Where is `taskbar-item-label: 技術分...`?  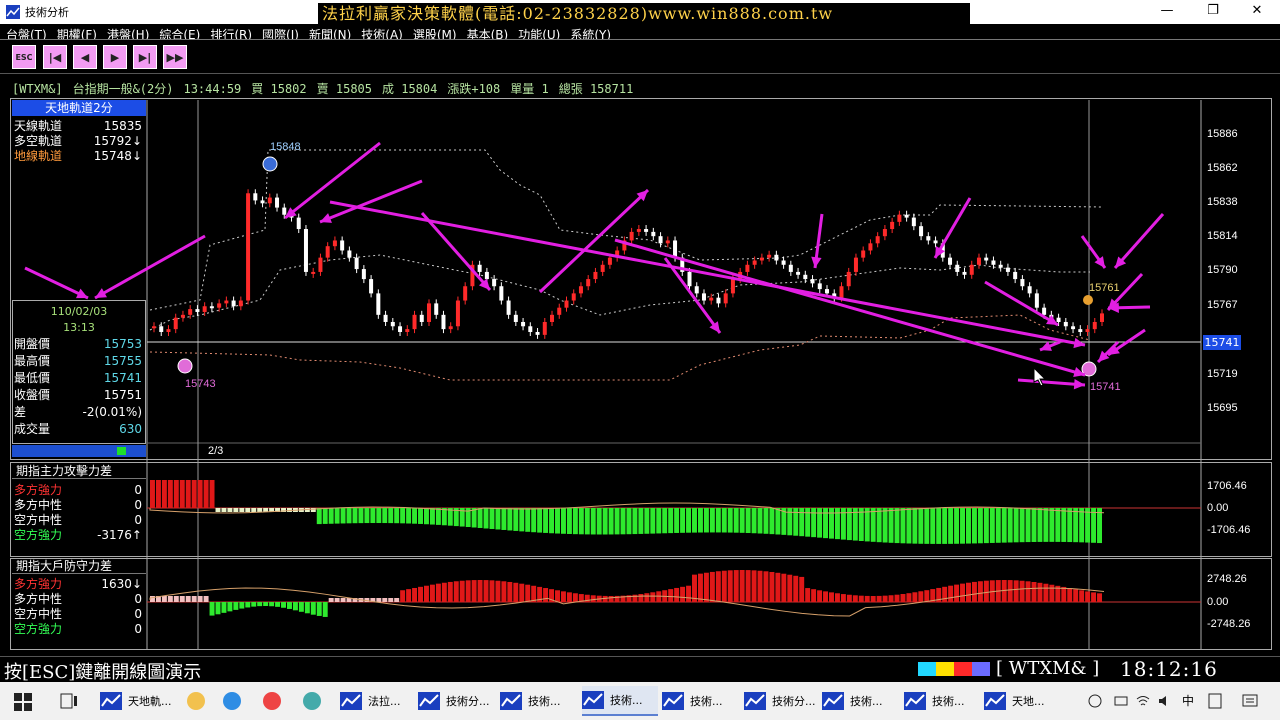
taskbar-item-label: 技術分... is located at coordinates (794, 701).